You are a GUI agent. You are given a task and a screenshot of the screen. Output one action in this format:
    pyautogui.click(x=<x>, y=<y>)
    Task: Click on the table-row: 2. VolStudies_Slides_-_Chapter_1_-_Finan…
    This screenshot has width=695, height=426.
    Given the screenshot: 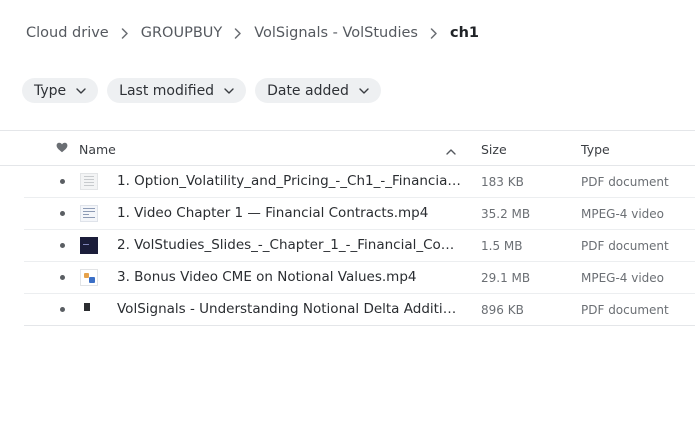 What is the action you would take?
    pyautogui.click(x=359, y=246)
    